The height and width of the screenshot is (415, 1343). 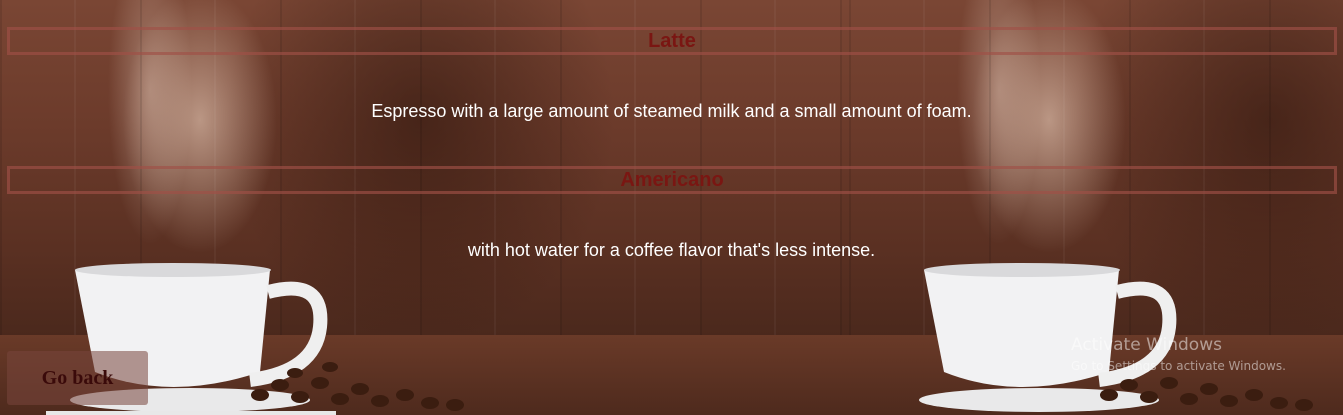 I want to click on drink-heading-latte: Latte, so click(x=672, y=41).